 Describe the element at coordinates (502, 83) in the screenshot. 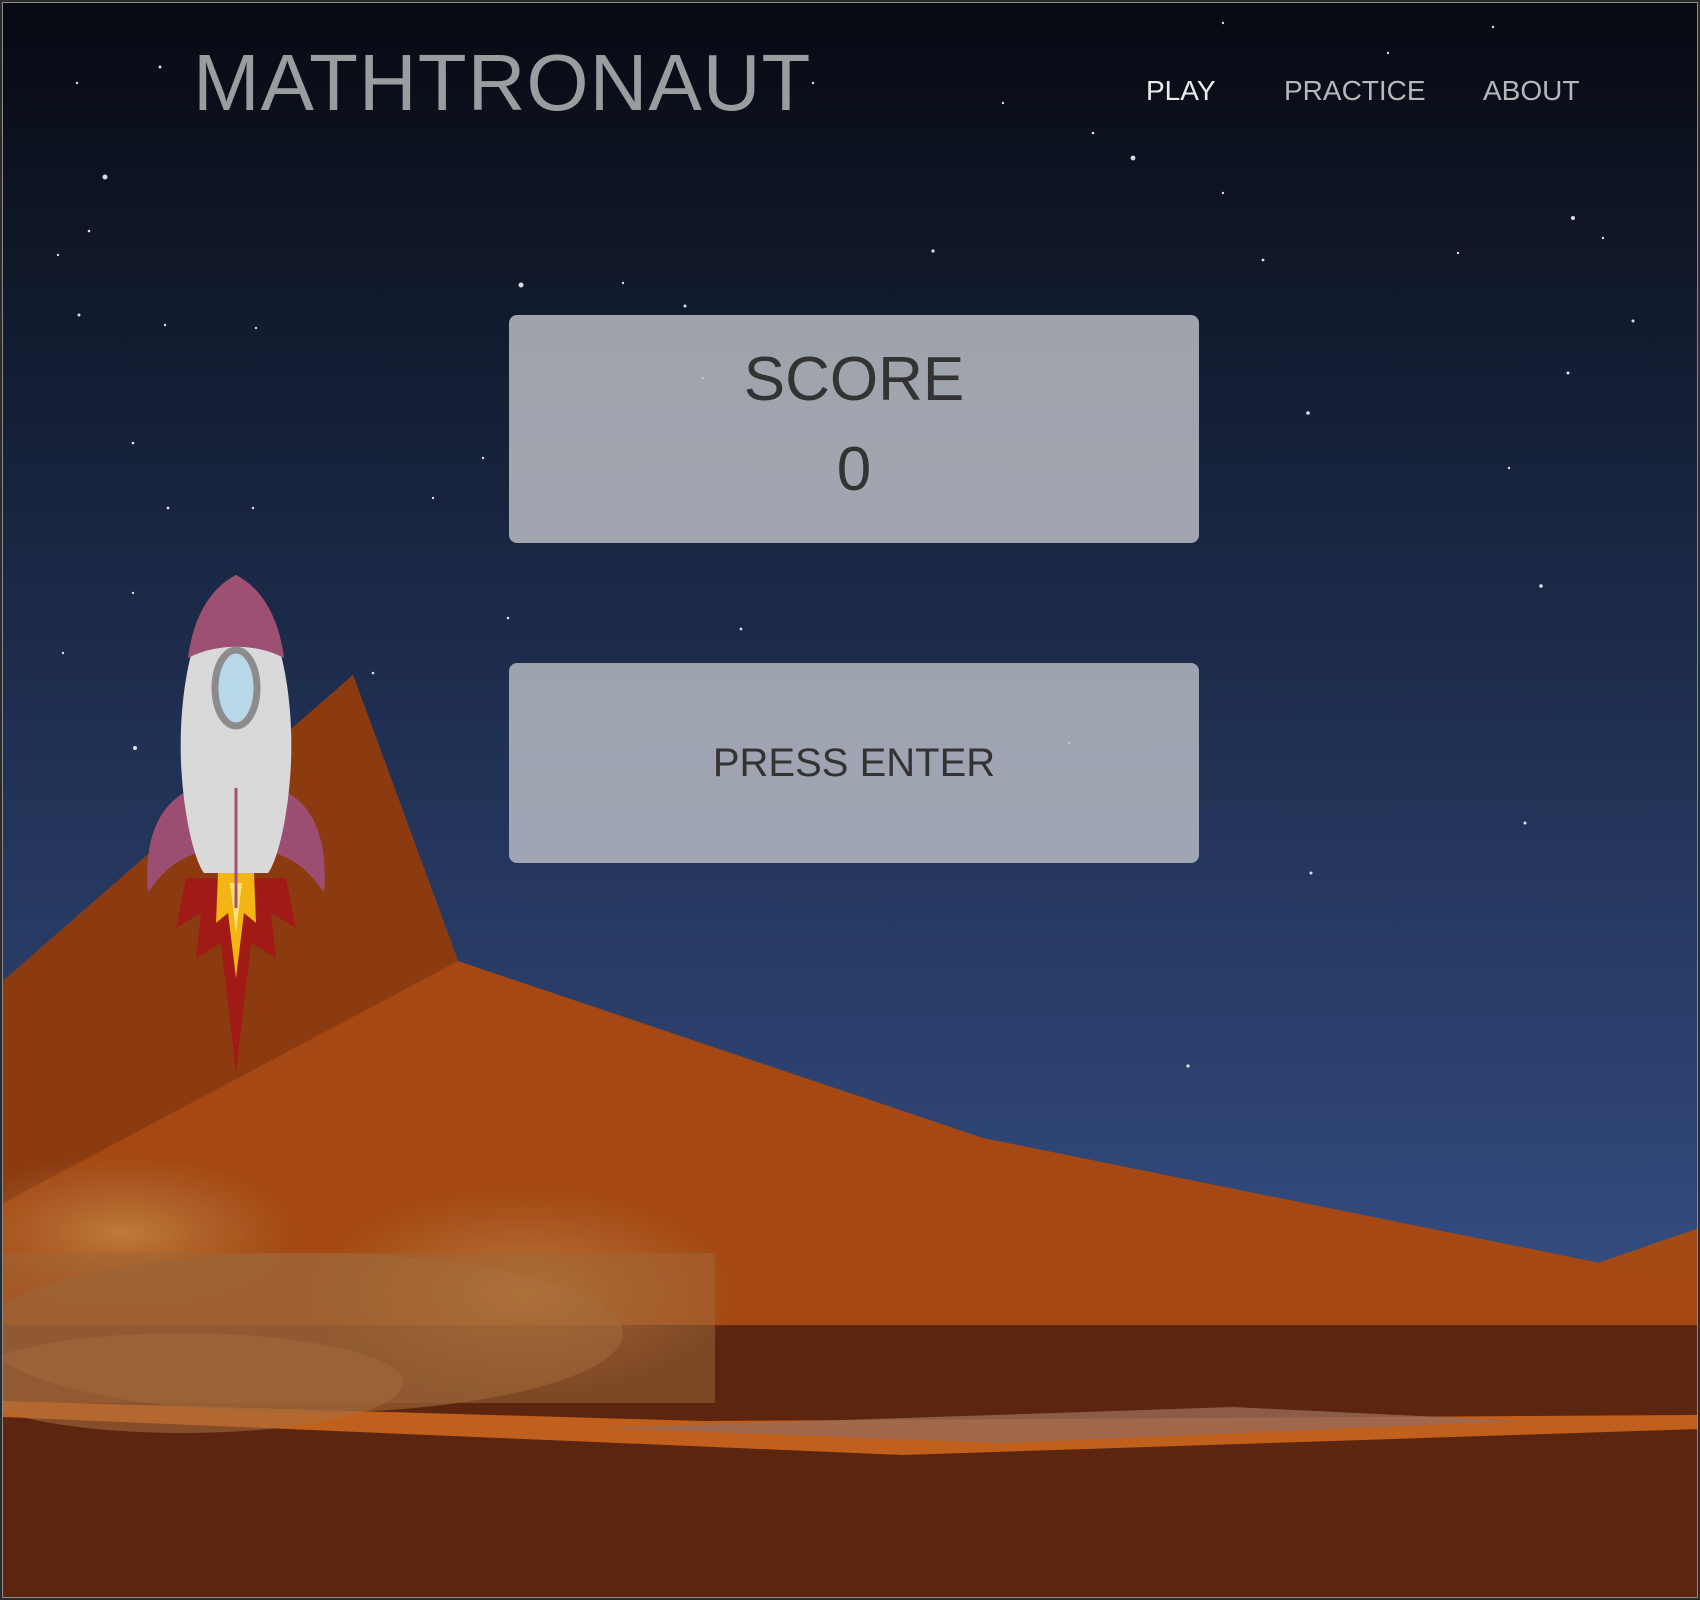

I see `app-logo: MATHTRONAUT` at that location.